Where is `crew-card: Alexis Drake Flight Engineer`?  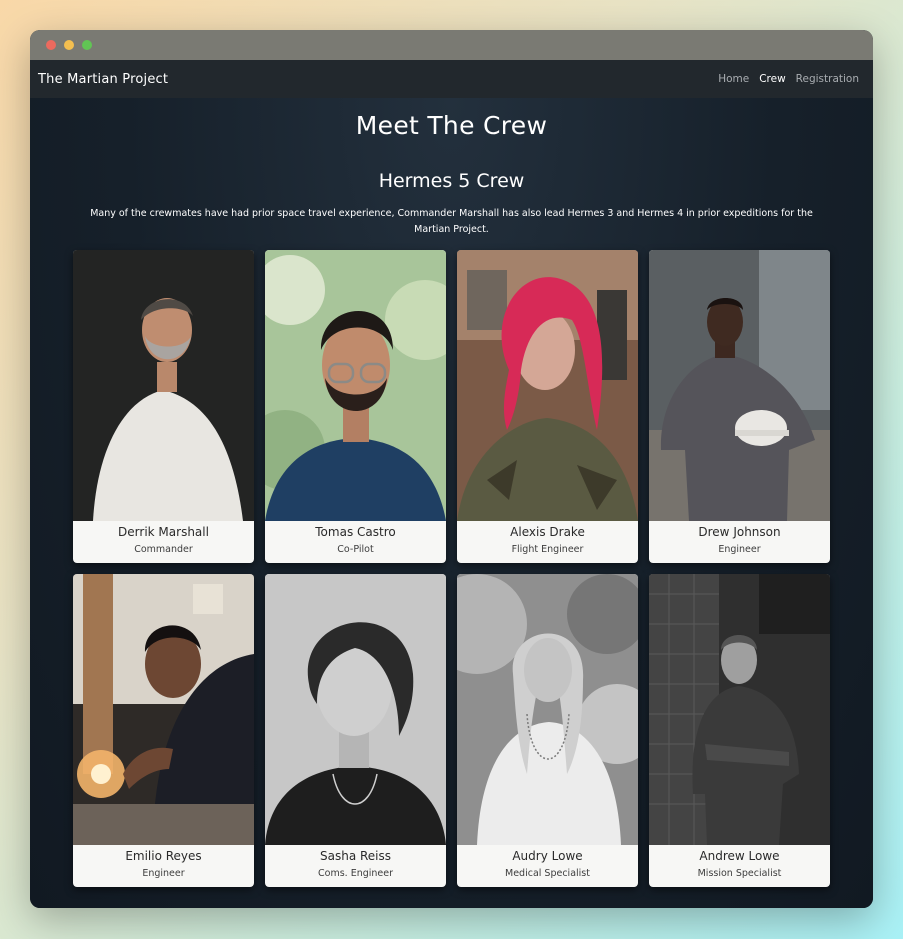
crew-card: Alexis Drake Flight Engineer is located at coordinates (547, 406).